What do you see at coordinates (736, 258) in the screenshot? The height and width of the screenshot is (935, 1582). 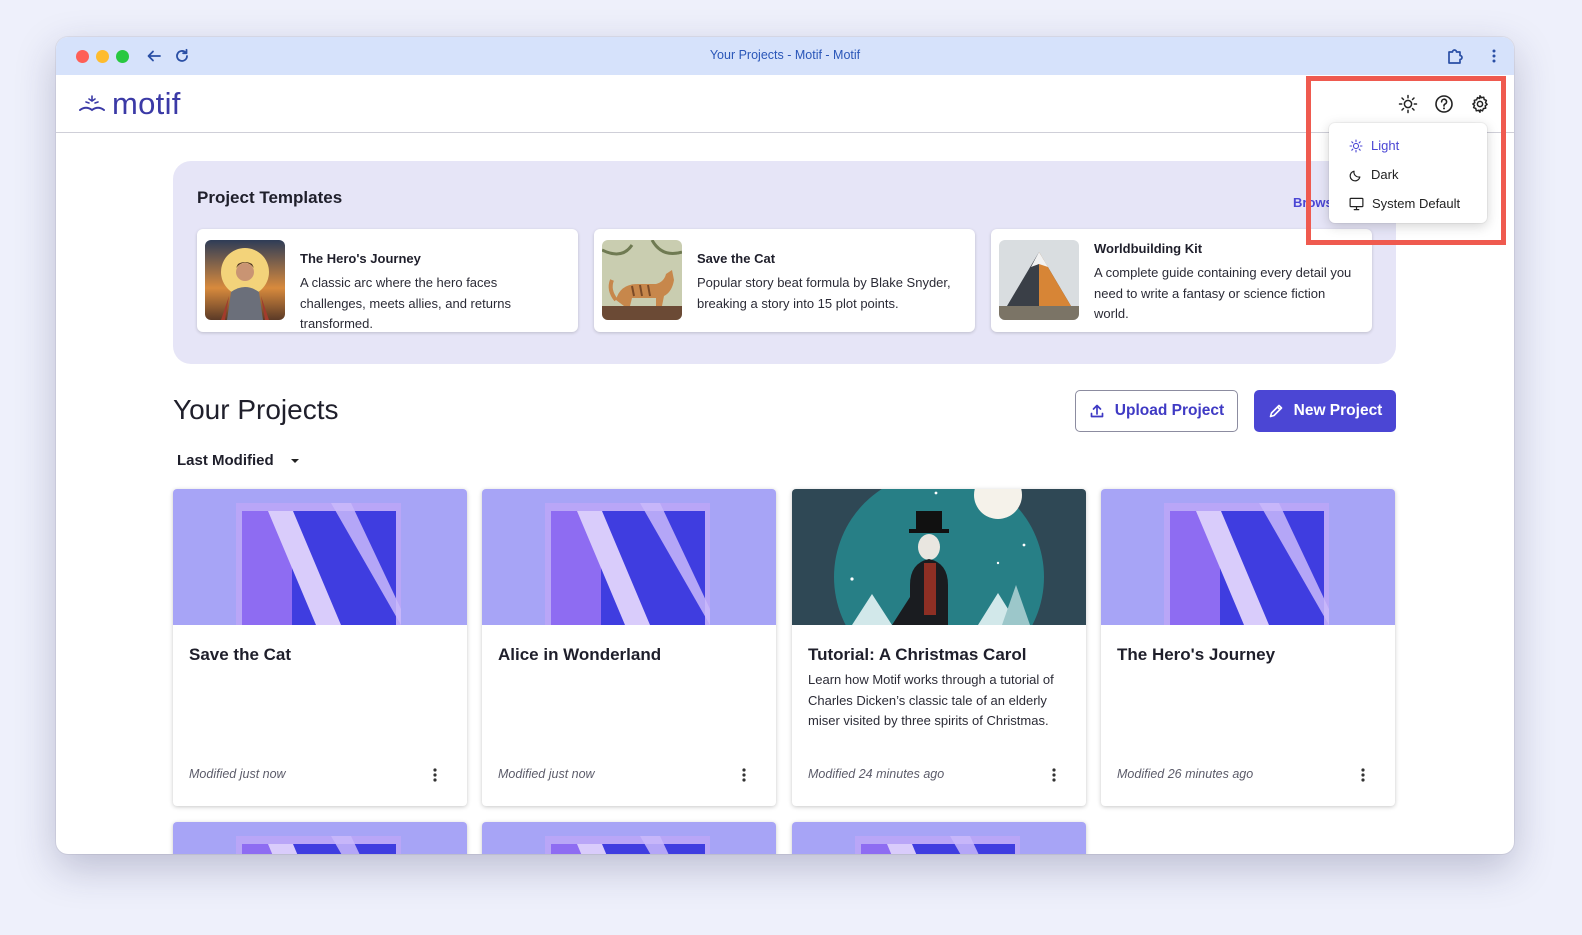 I see `template-name: Save the Cat` at bounding box center [736, 258].